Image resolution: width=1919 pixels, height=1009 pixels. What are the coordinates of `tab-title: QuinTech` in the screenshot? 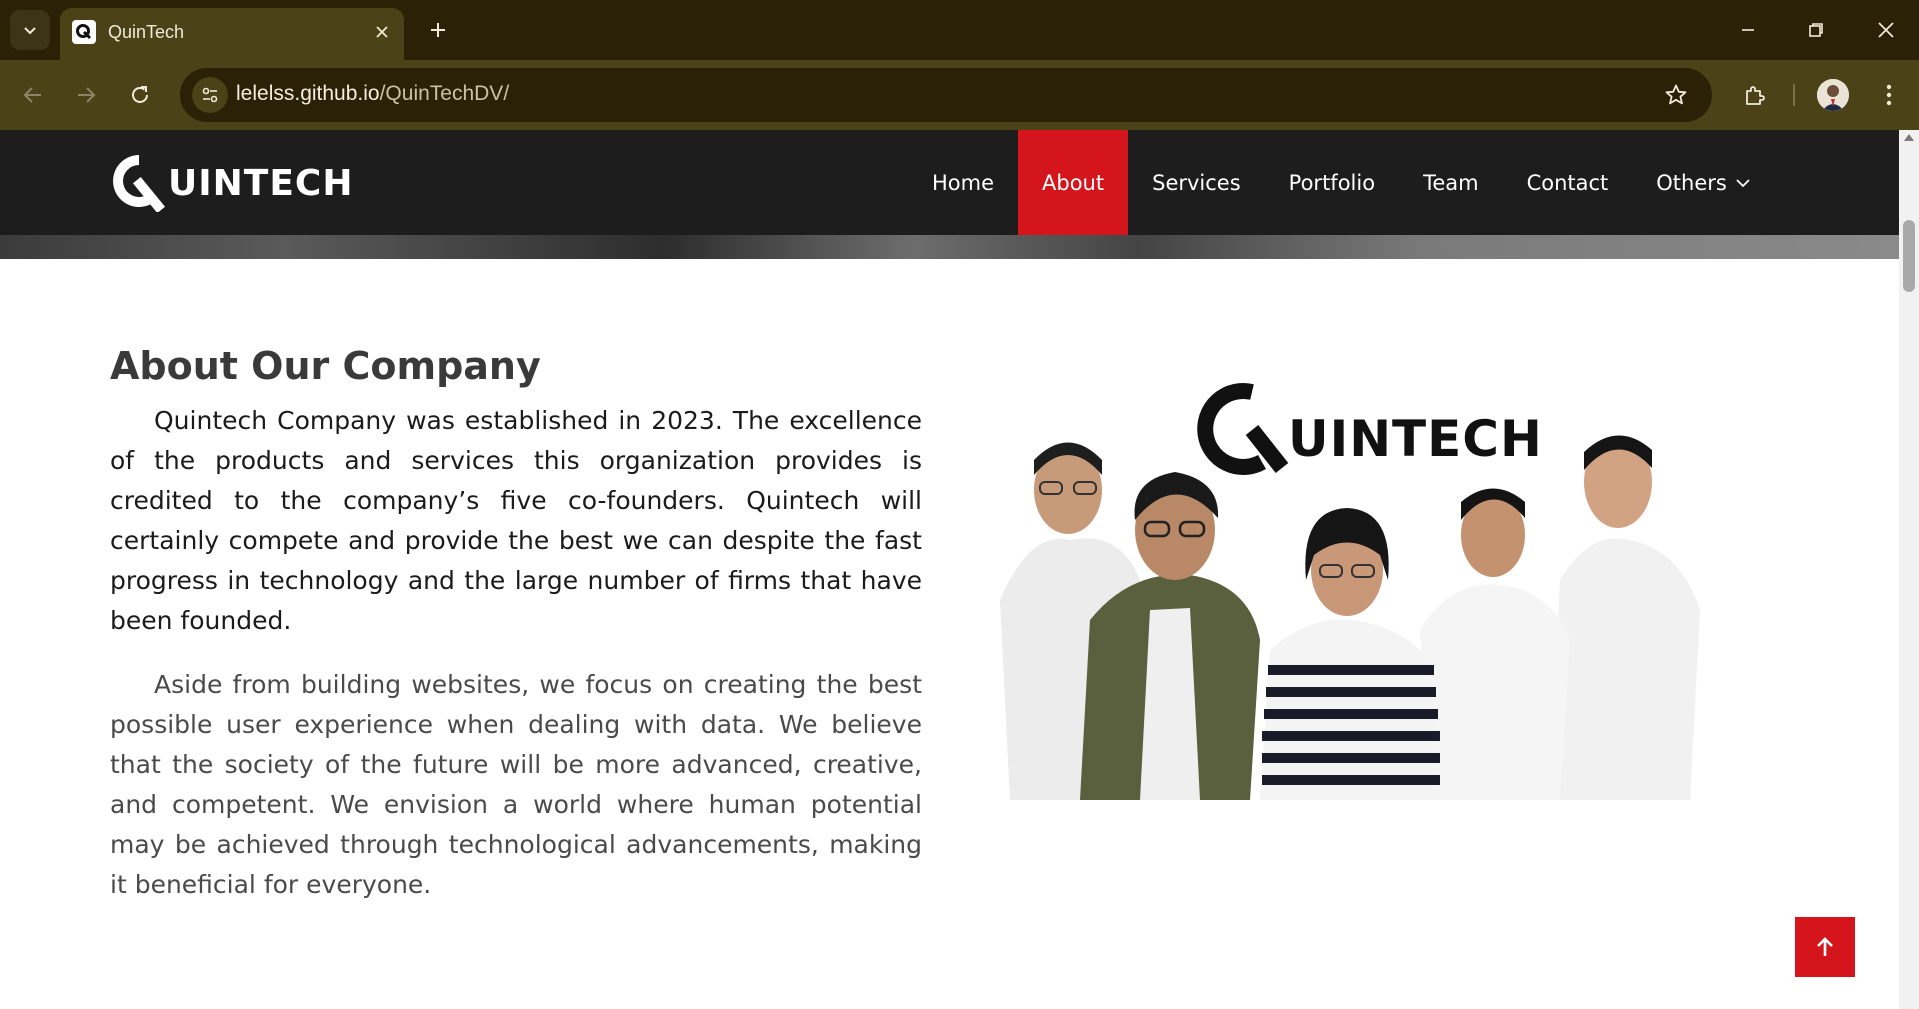 It's located at (146, 32).